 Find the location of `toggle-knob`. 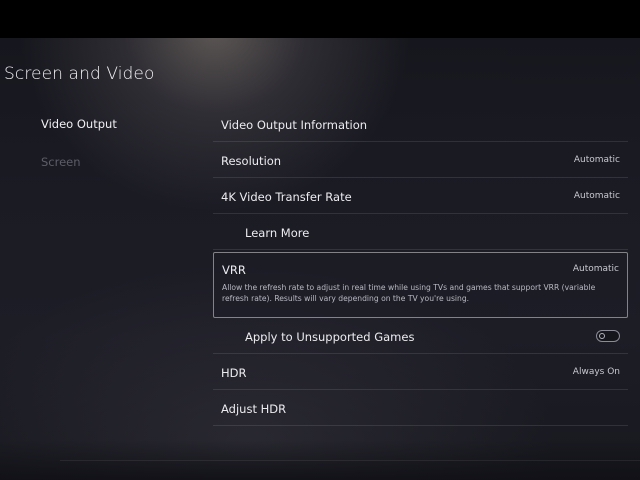

toggle-knob is located at coordinates (602, 336).